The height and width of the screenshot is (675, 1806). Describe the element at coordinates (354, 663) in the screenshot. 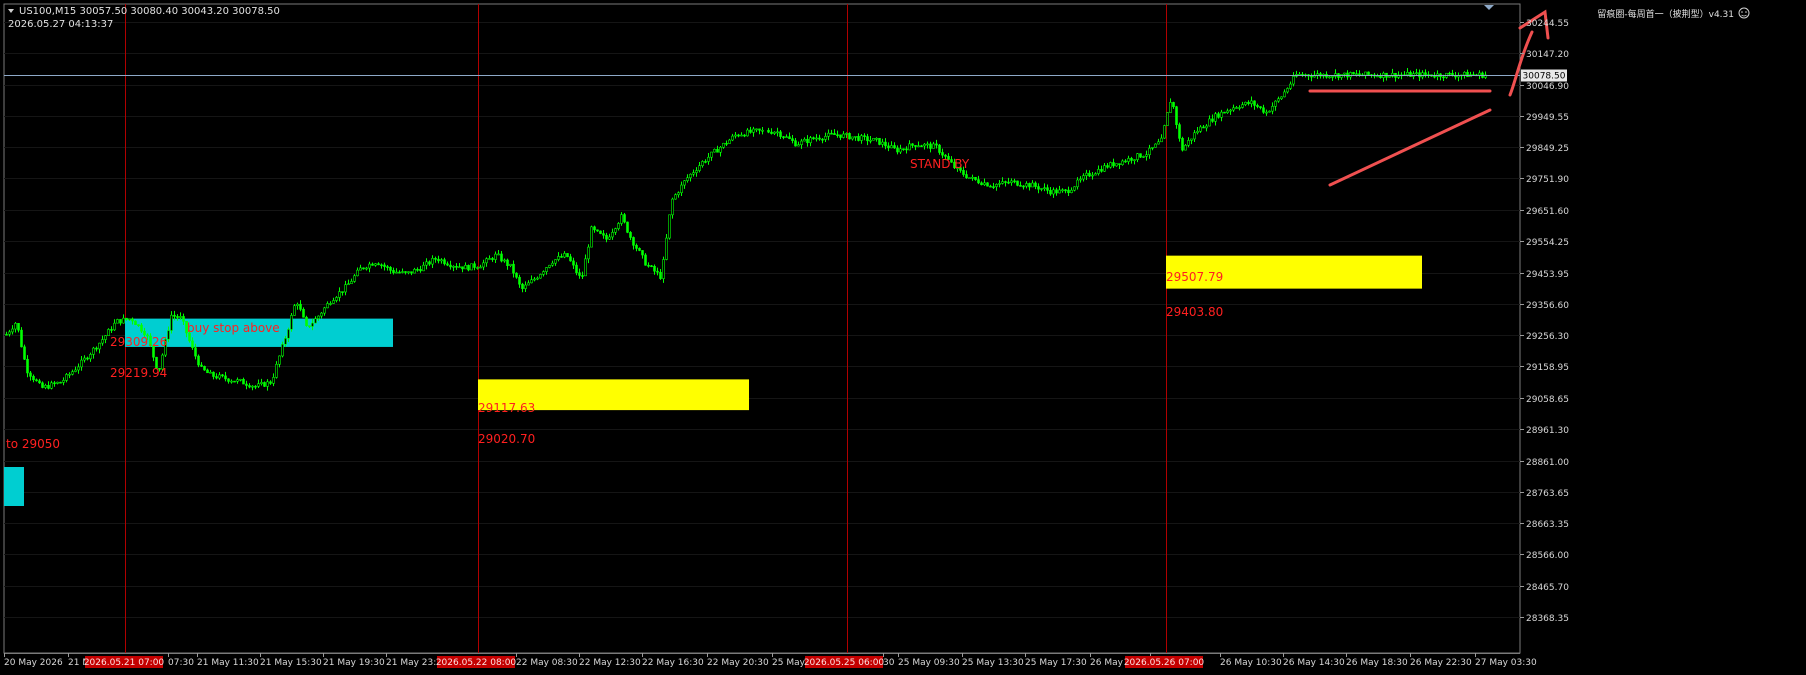

I see `time-tick-label: 21 May 19:30` at that location.